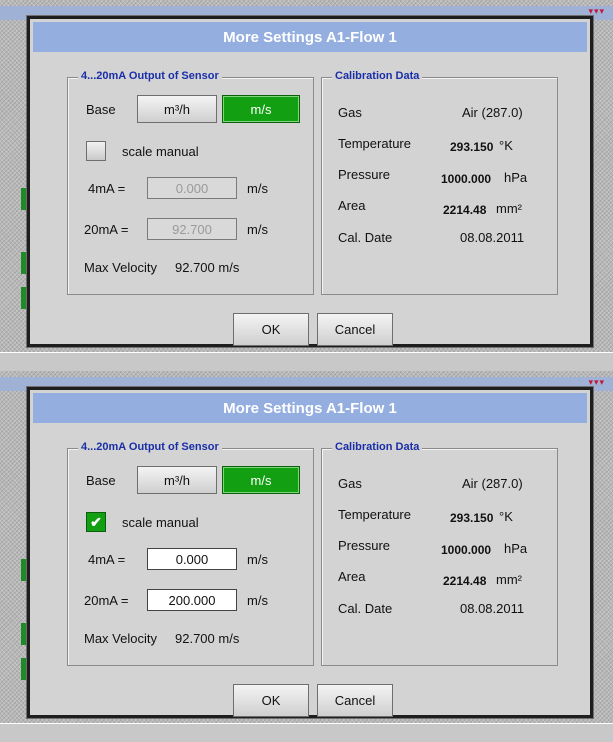 The width and height of the screenshot is (613, 742). What do you see at coordinates (96, 151) in the screenshot?
I see `scale-manual-checkbox` at bounding box center [96, 151].